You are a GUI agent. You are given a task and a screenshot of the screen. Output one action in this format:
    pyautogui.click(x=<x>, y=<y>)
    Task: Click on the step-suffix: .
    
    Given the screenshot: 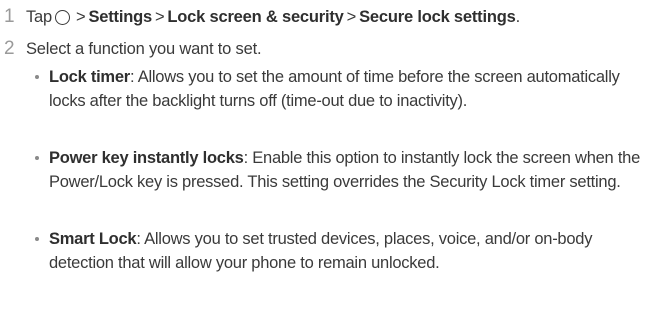 What is the action you would take?
    pyautogui.click(x=518, y=17)
    